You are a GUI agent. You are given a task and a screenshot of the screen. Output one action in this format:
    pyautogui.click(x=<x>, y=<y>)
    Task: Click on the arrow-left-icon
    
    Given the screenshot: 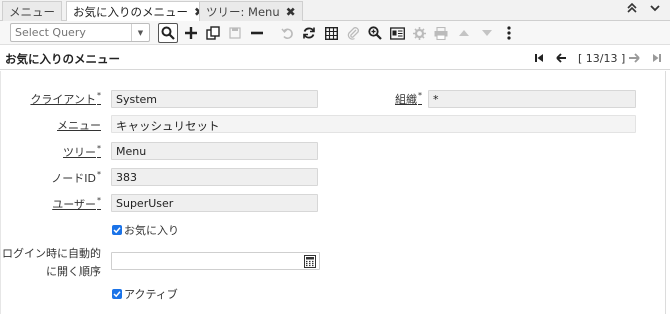 What is the action you would take?
    pyautogui.click(x=560, y=58)
    